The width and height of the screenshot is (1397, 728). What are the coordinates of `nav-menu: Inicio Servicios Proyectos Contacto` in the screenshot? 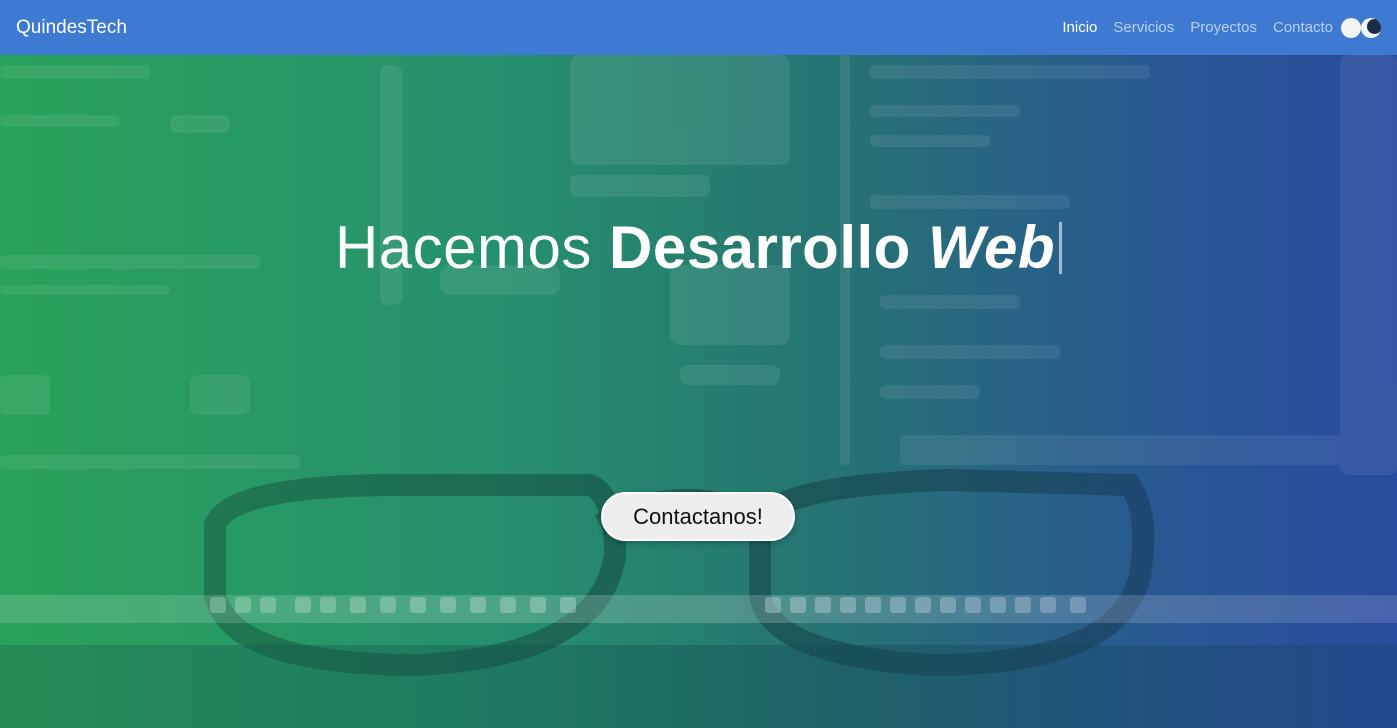 It's located at (1213, 27).